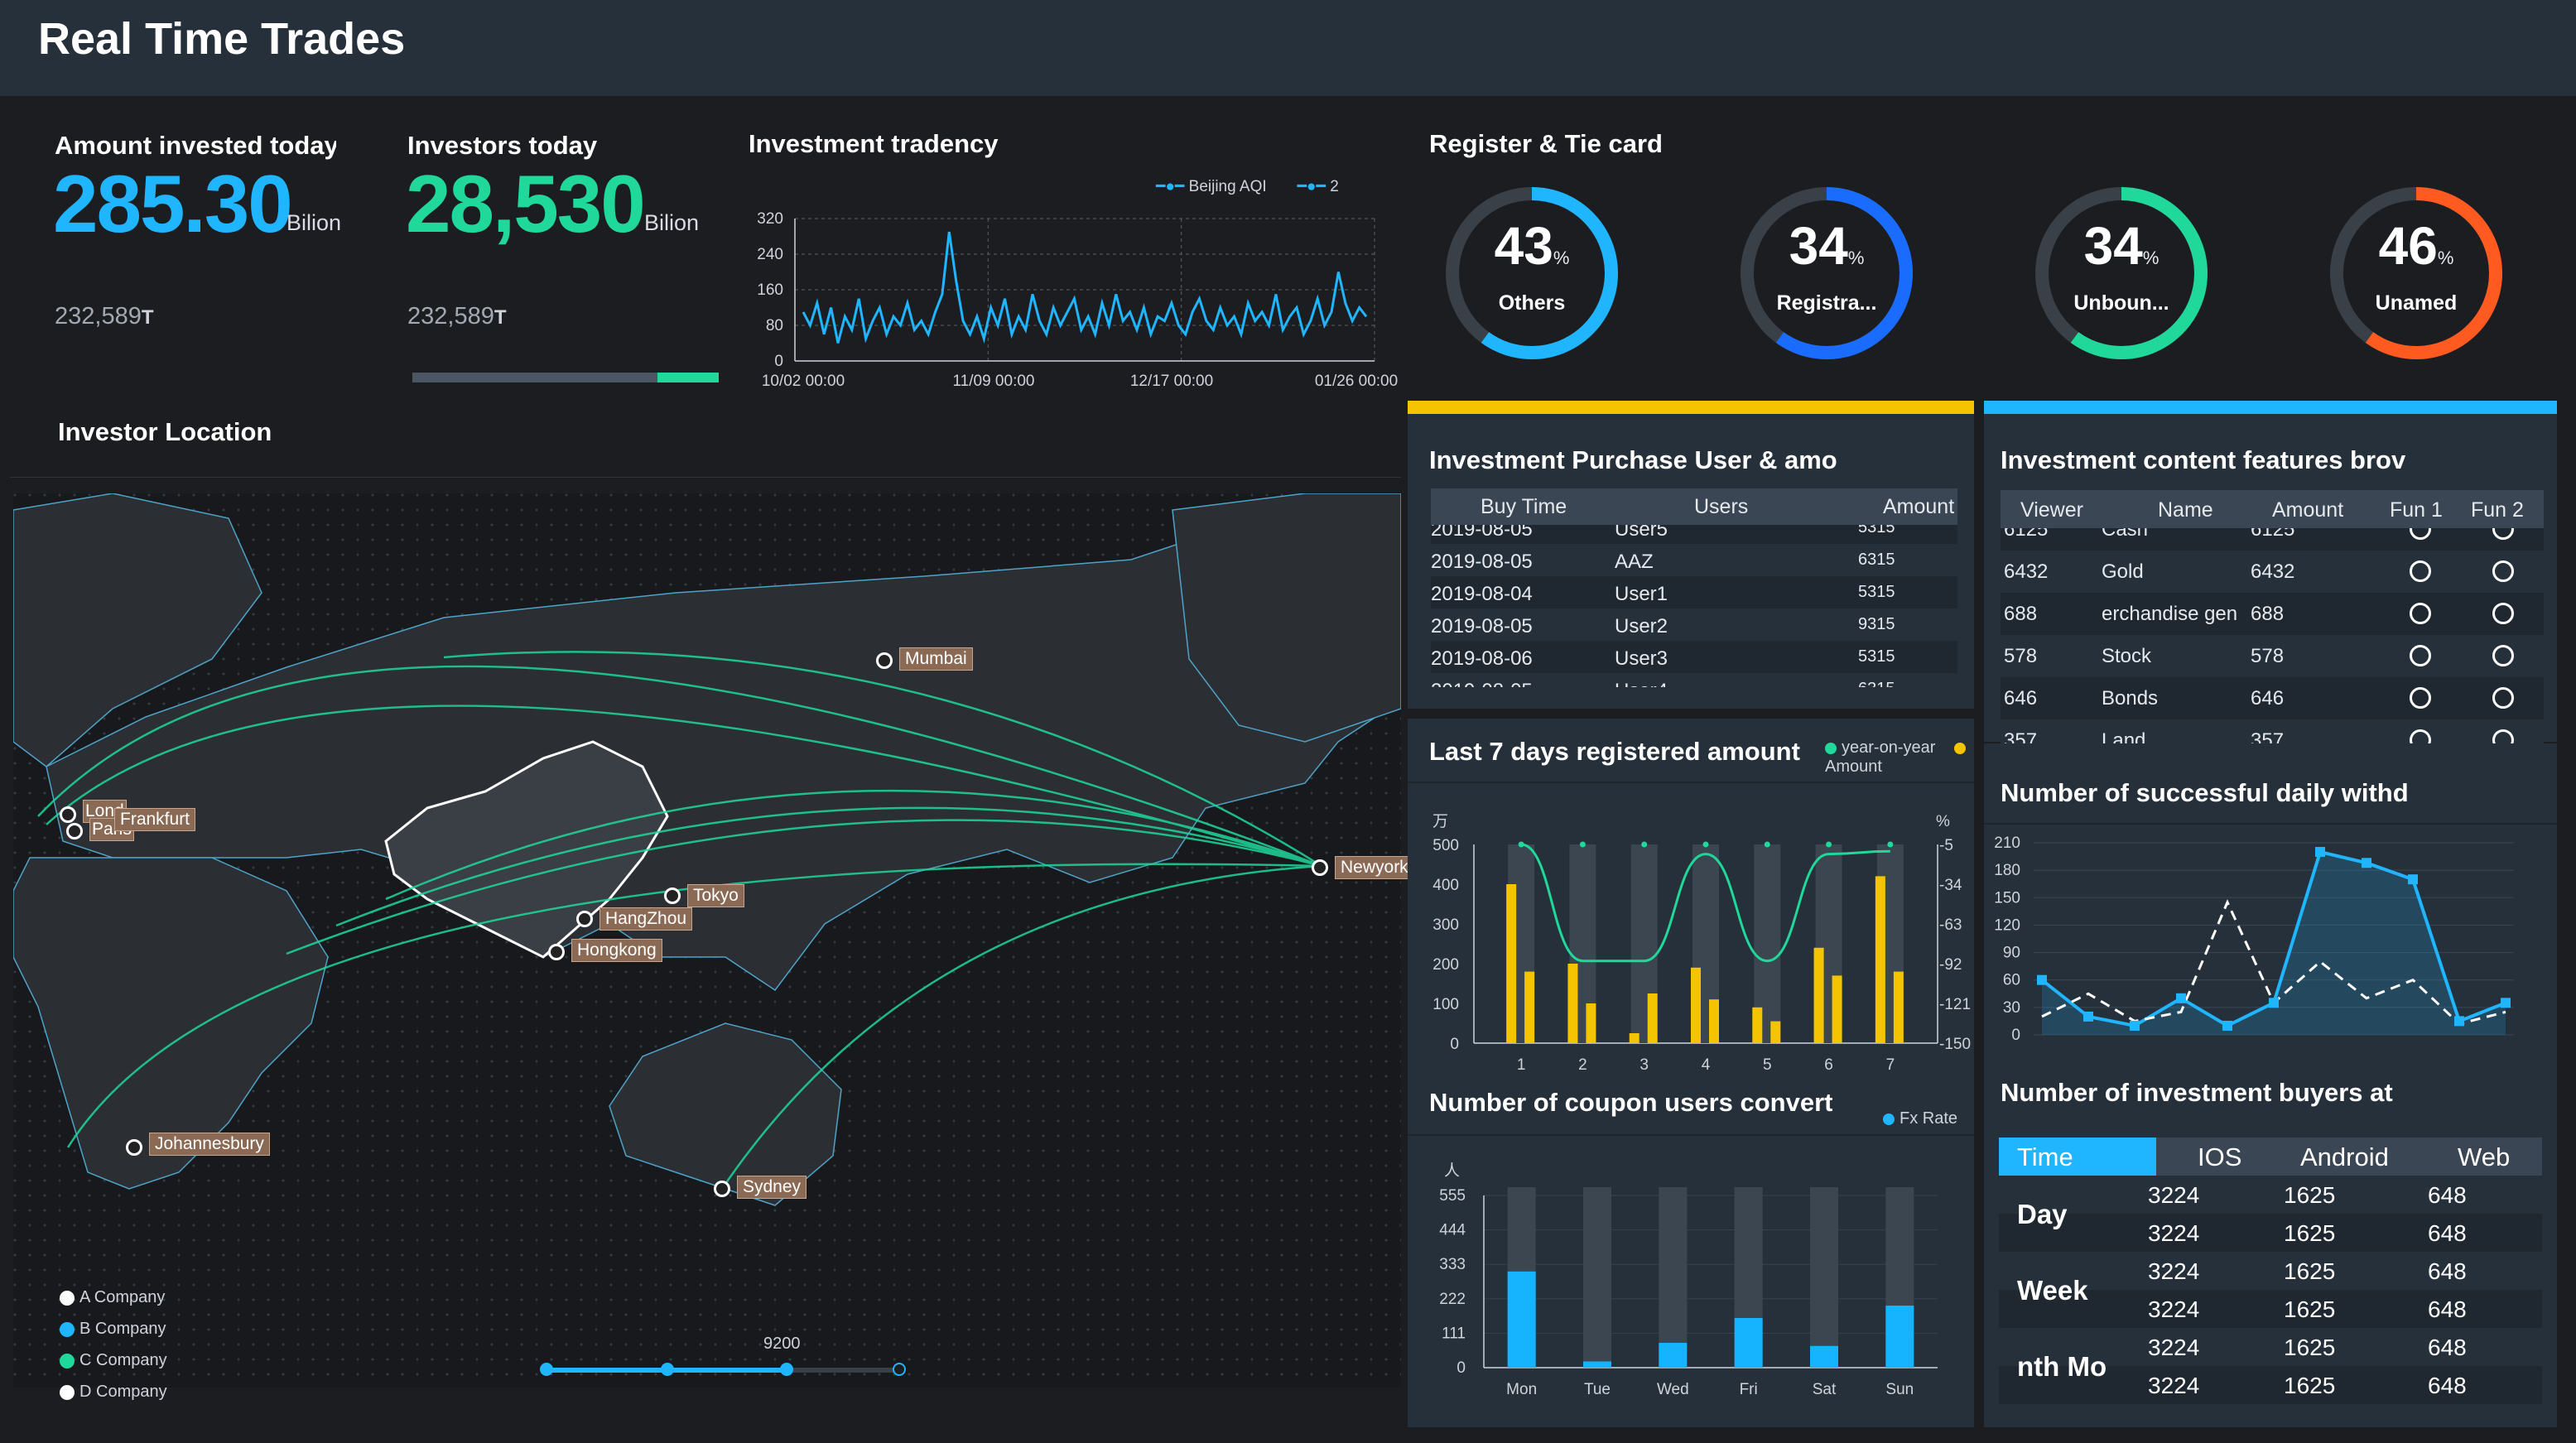 This screenshot has width=2576, height=1443. What do you see at coordinates (2344, 1157) in the screenshot?
I see `buyers-col-android: Android` at bounding box center [2344, 1157].